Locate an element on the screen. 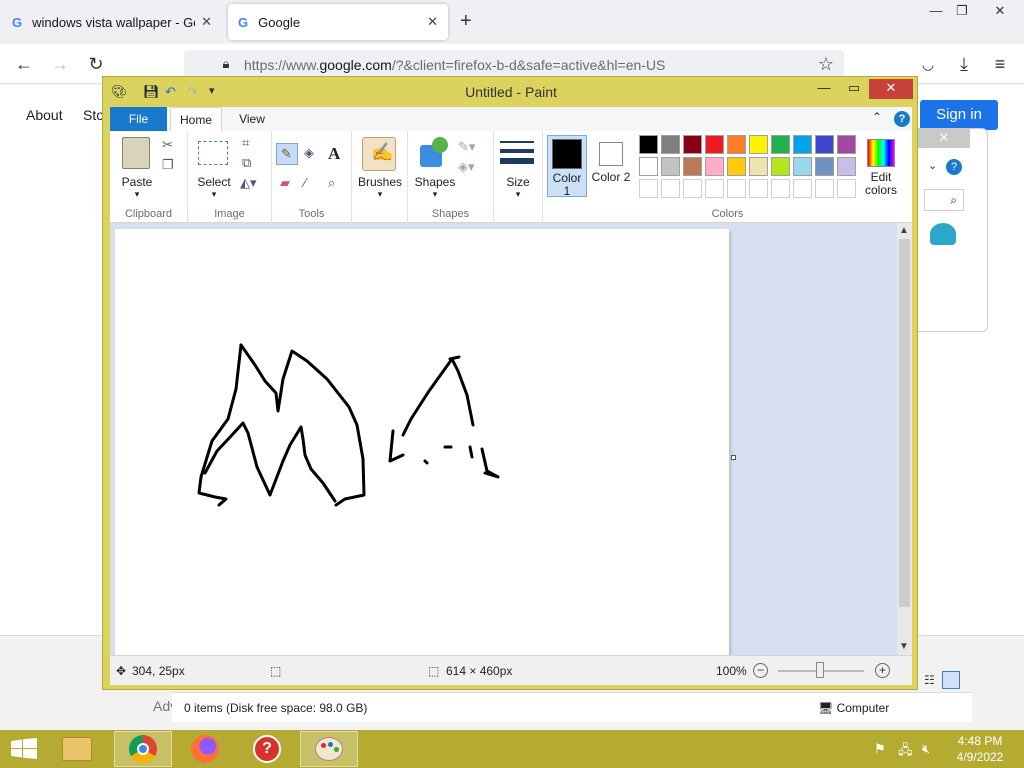 Image resolution: width=1024 pixels, height=768 pixels. zoom-slider-thumb is located at coordinates (820, 670).